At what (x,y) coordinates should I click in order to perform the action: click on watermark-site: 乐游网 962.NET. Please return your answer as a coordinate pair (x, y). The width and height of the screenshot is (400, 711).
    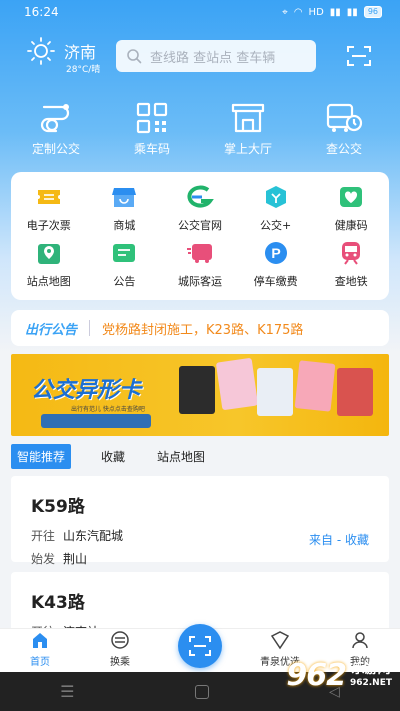
    Looking at the image, I should click on (371, 675).